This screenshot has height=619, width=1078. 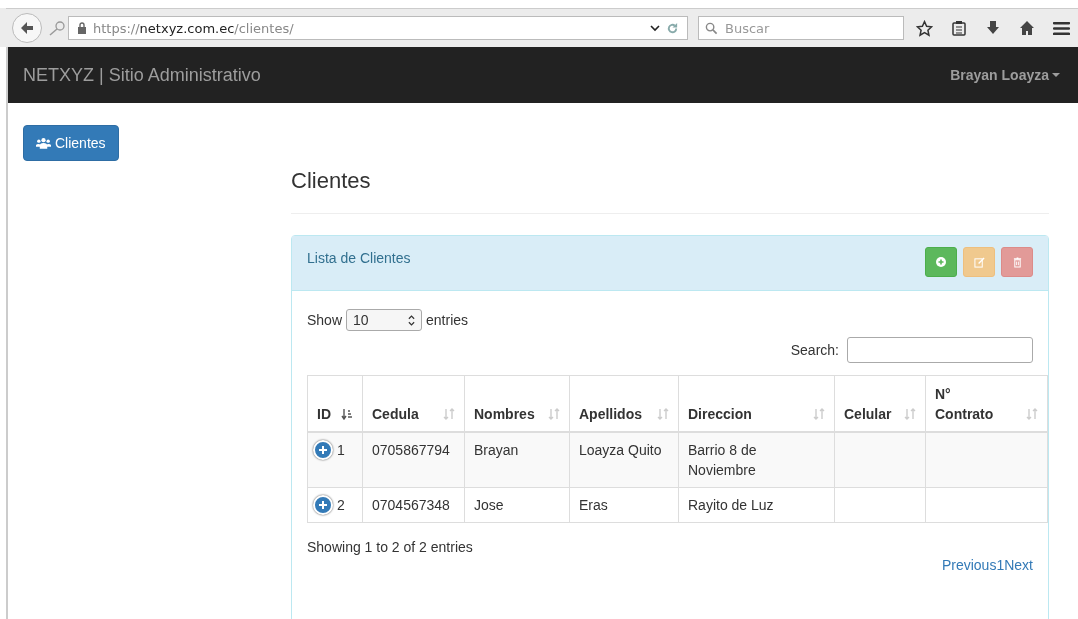 What do you see at coordinates (1017, 262) in the screenshot?
I see `trash-icon` at bounding box center [1017, 262].